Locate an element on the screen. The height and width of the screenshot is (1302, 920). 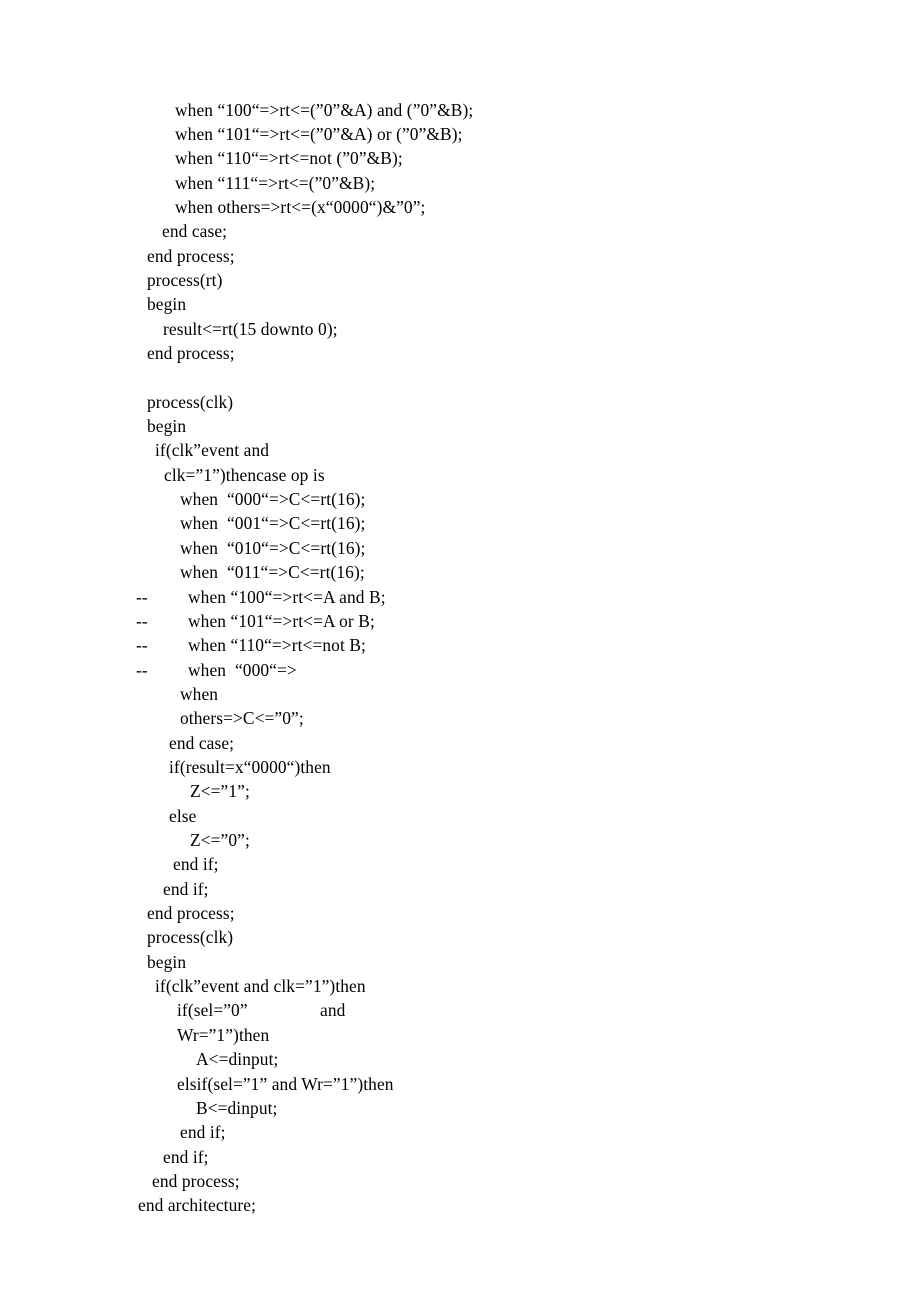
code-line: when “111“=>rt<=(”0”&B); is located at coordinates (460, 183).